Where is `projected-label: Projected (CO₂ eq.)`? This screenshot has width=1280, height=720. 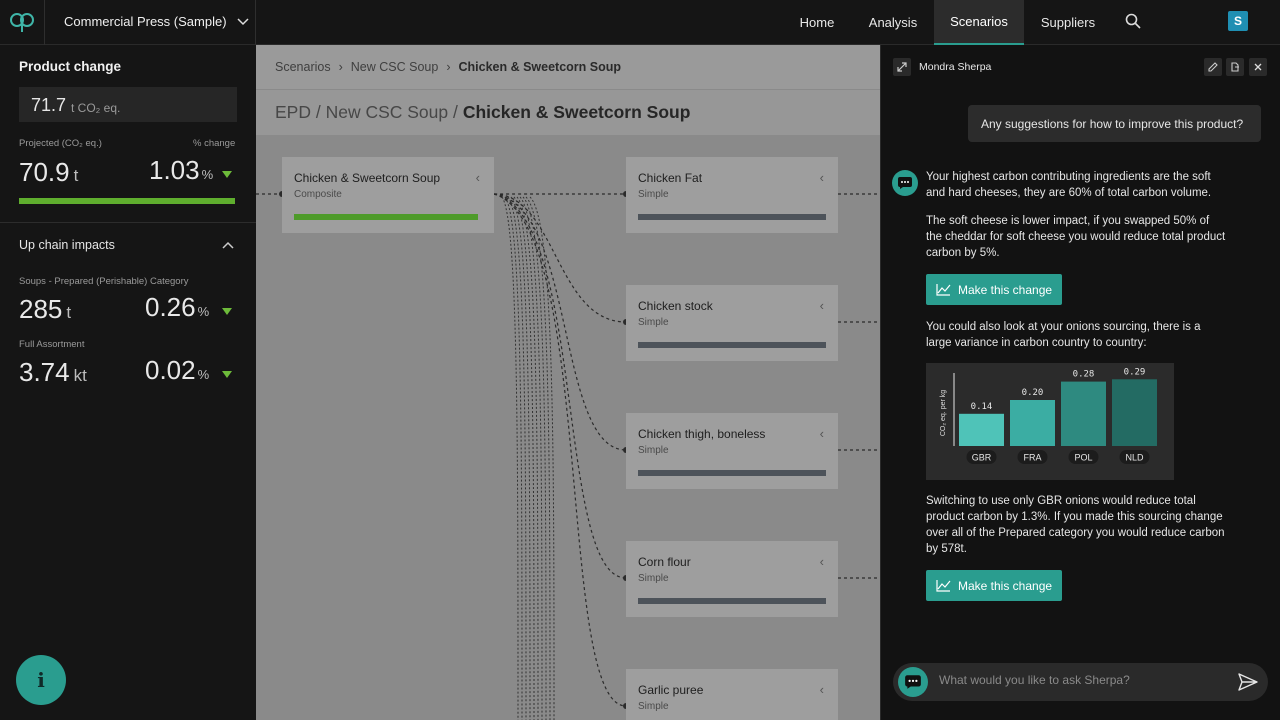
projected-label: Projected (CO₂ eq.) is located at coordinates (60, 143).